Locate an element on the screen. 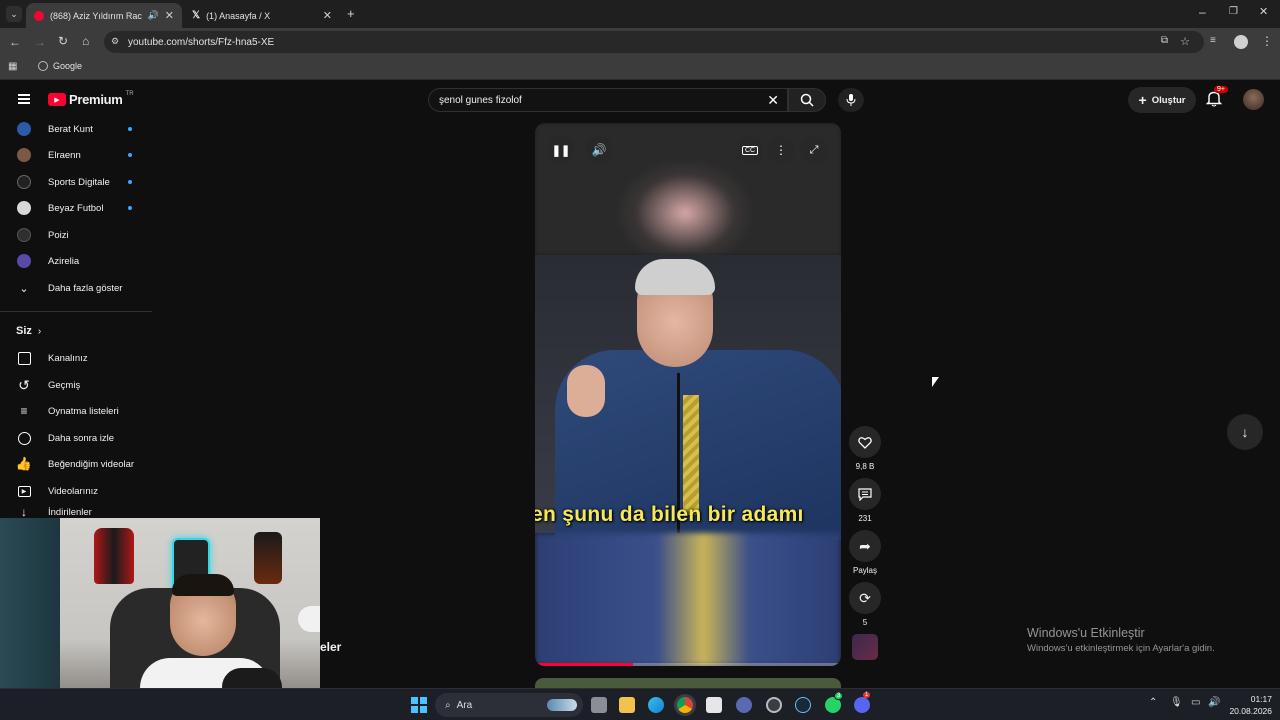  microphone-icon is located at coordinates (851, 100).